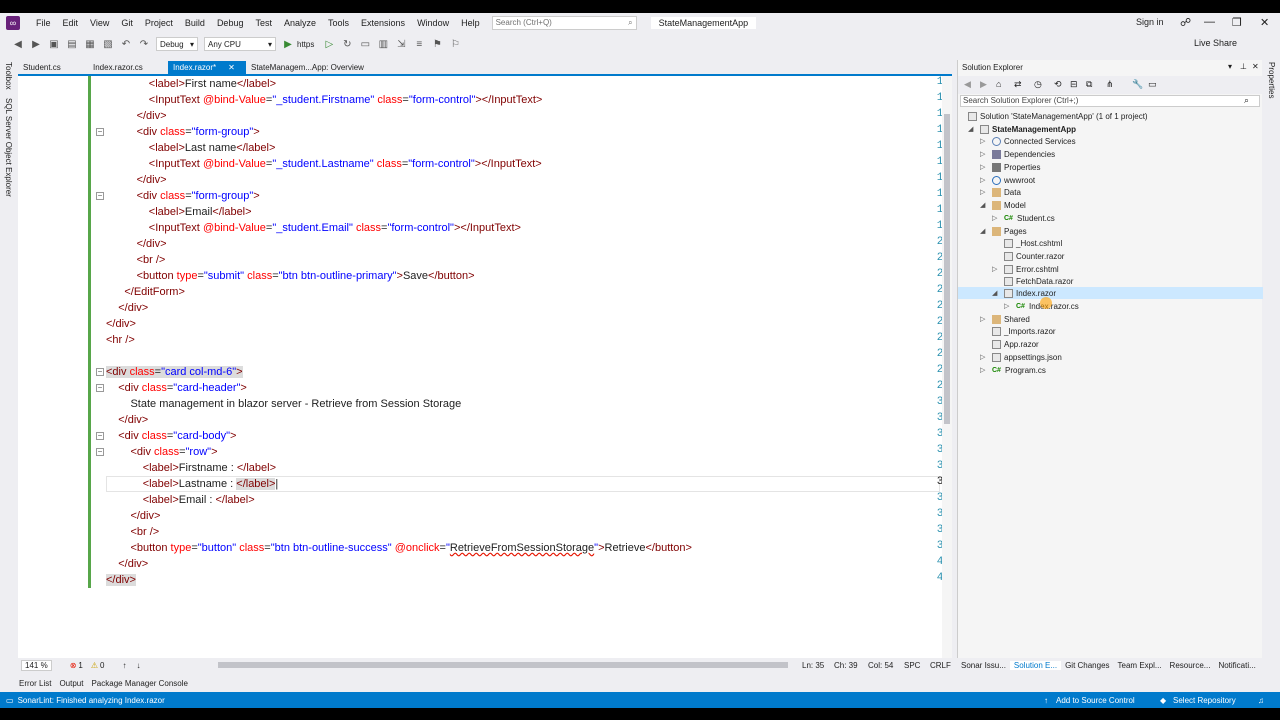  What do you see at coordinates (1152, 84) in the screenshot?
I see `preview-icon: ▭` at bounding box center [1152, 84].